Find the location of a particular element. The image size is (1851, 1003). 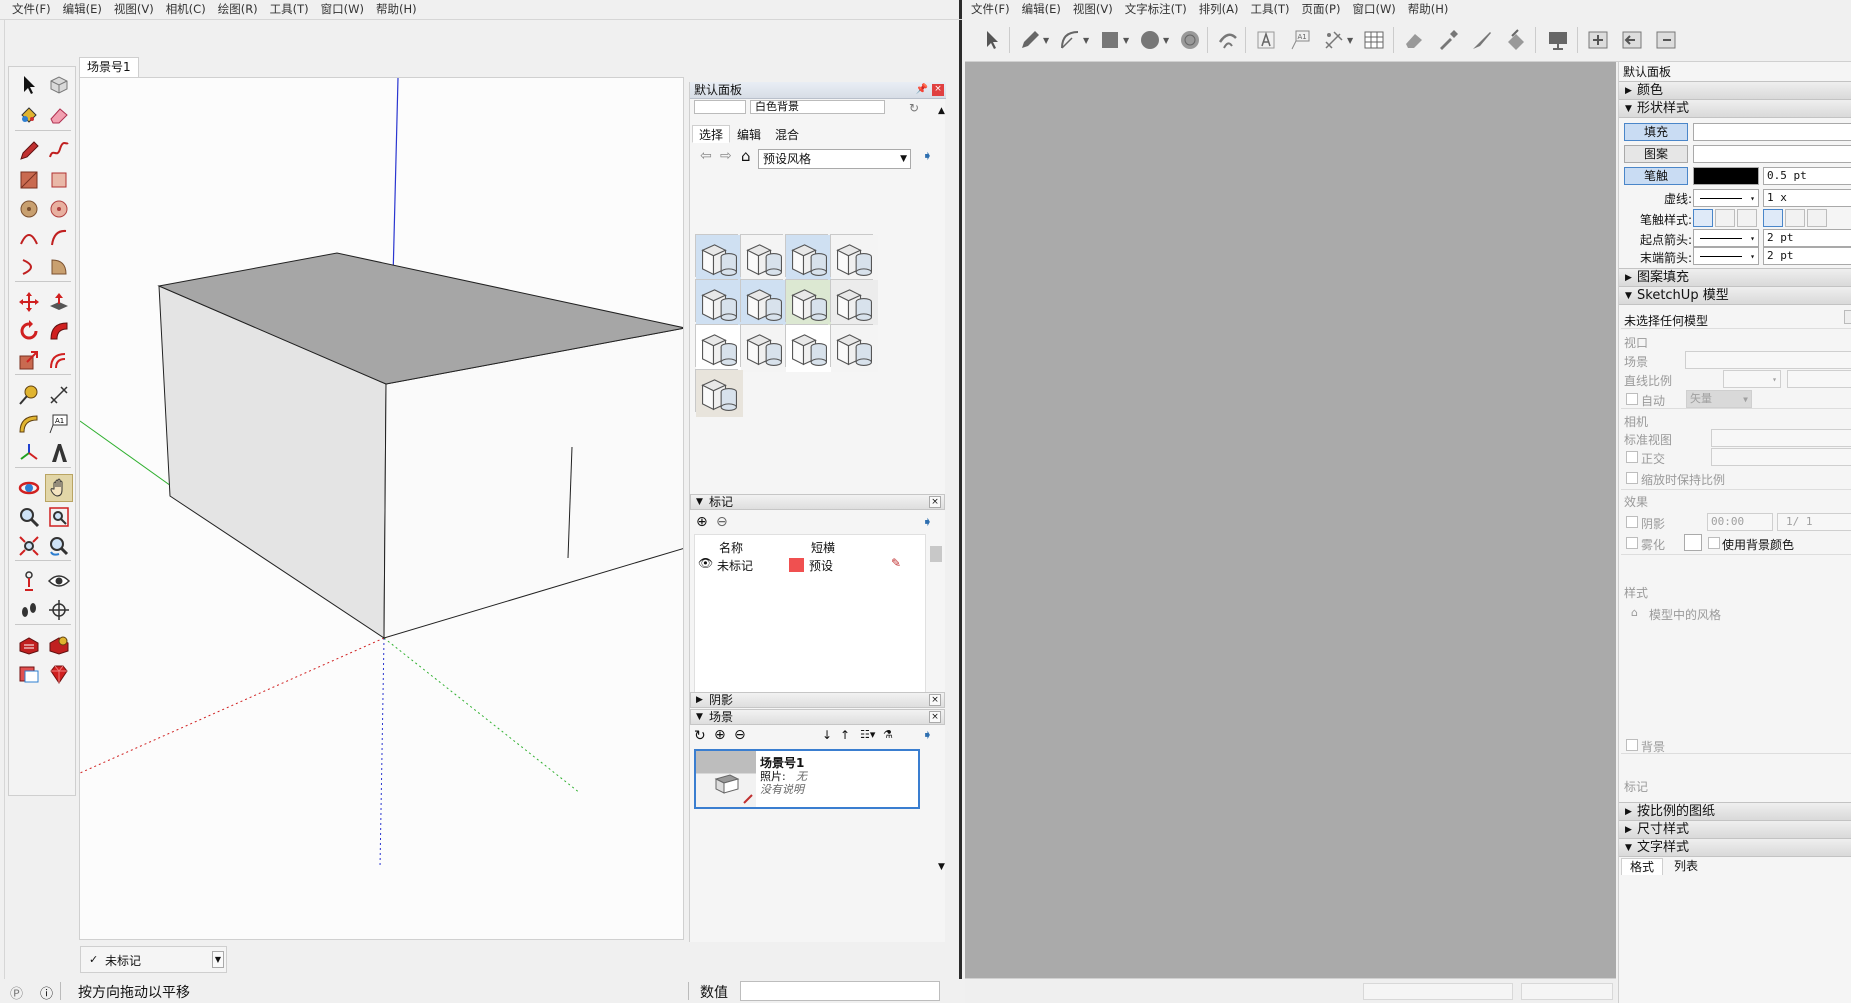

pie-tool-button is located at coordinates (59, 267).